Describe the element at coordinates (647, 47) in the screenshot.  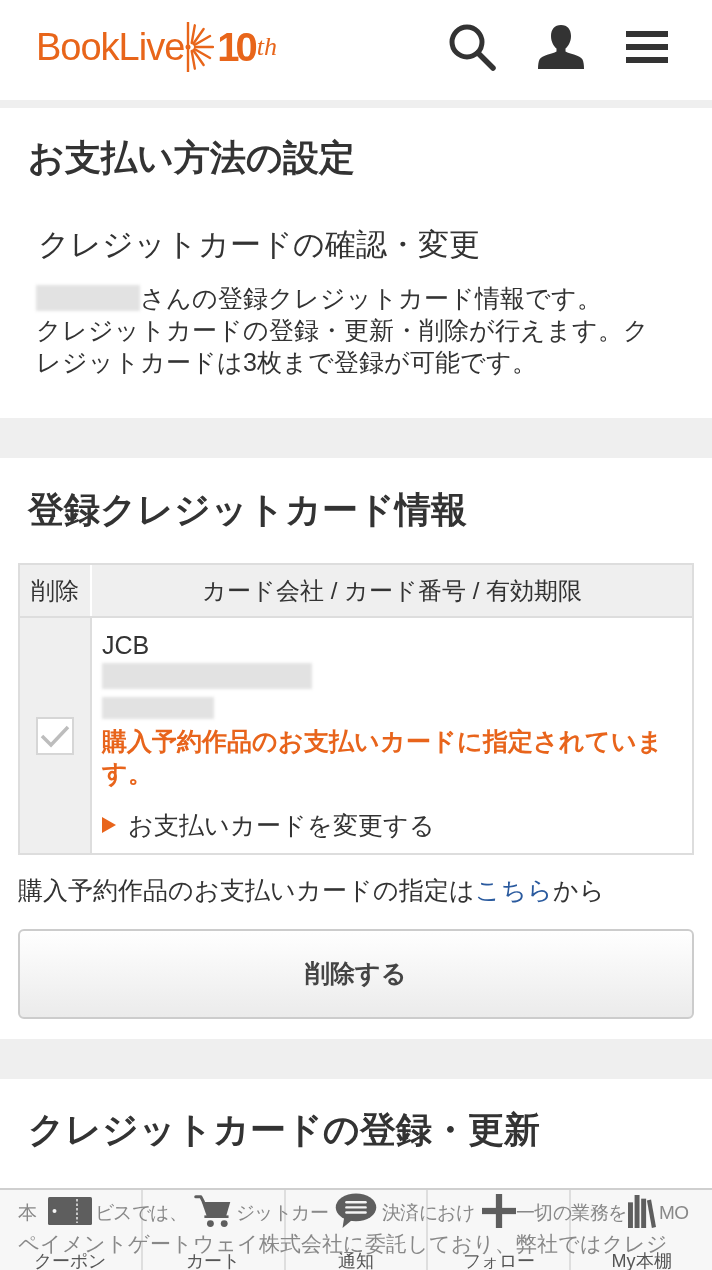
I see `menu-icon` at that location.